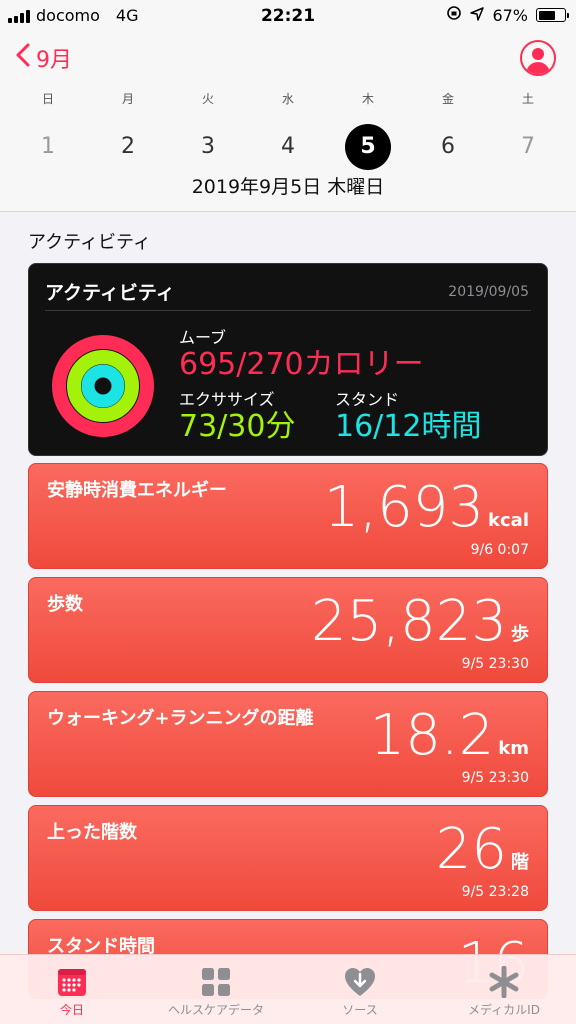 This screenshot has width=576, height=1024. I want to click on status-bar: docomo 4G 22:21 67%, so click(288, 16).